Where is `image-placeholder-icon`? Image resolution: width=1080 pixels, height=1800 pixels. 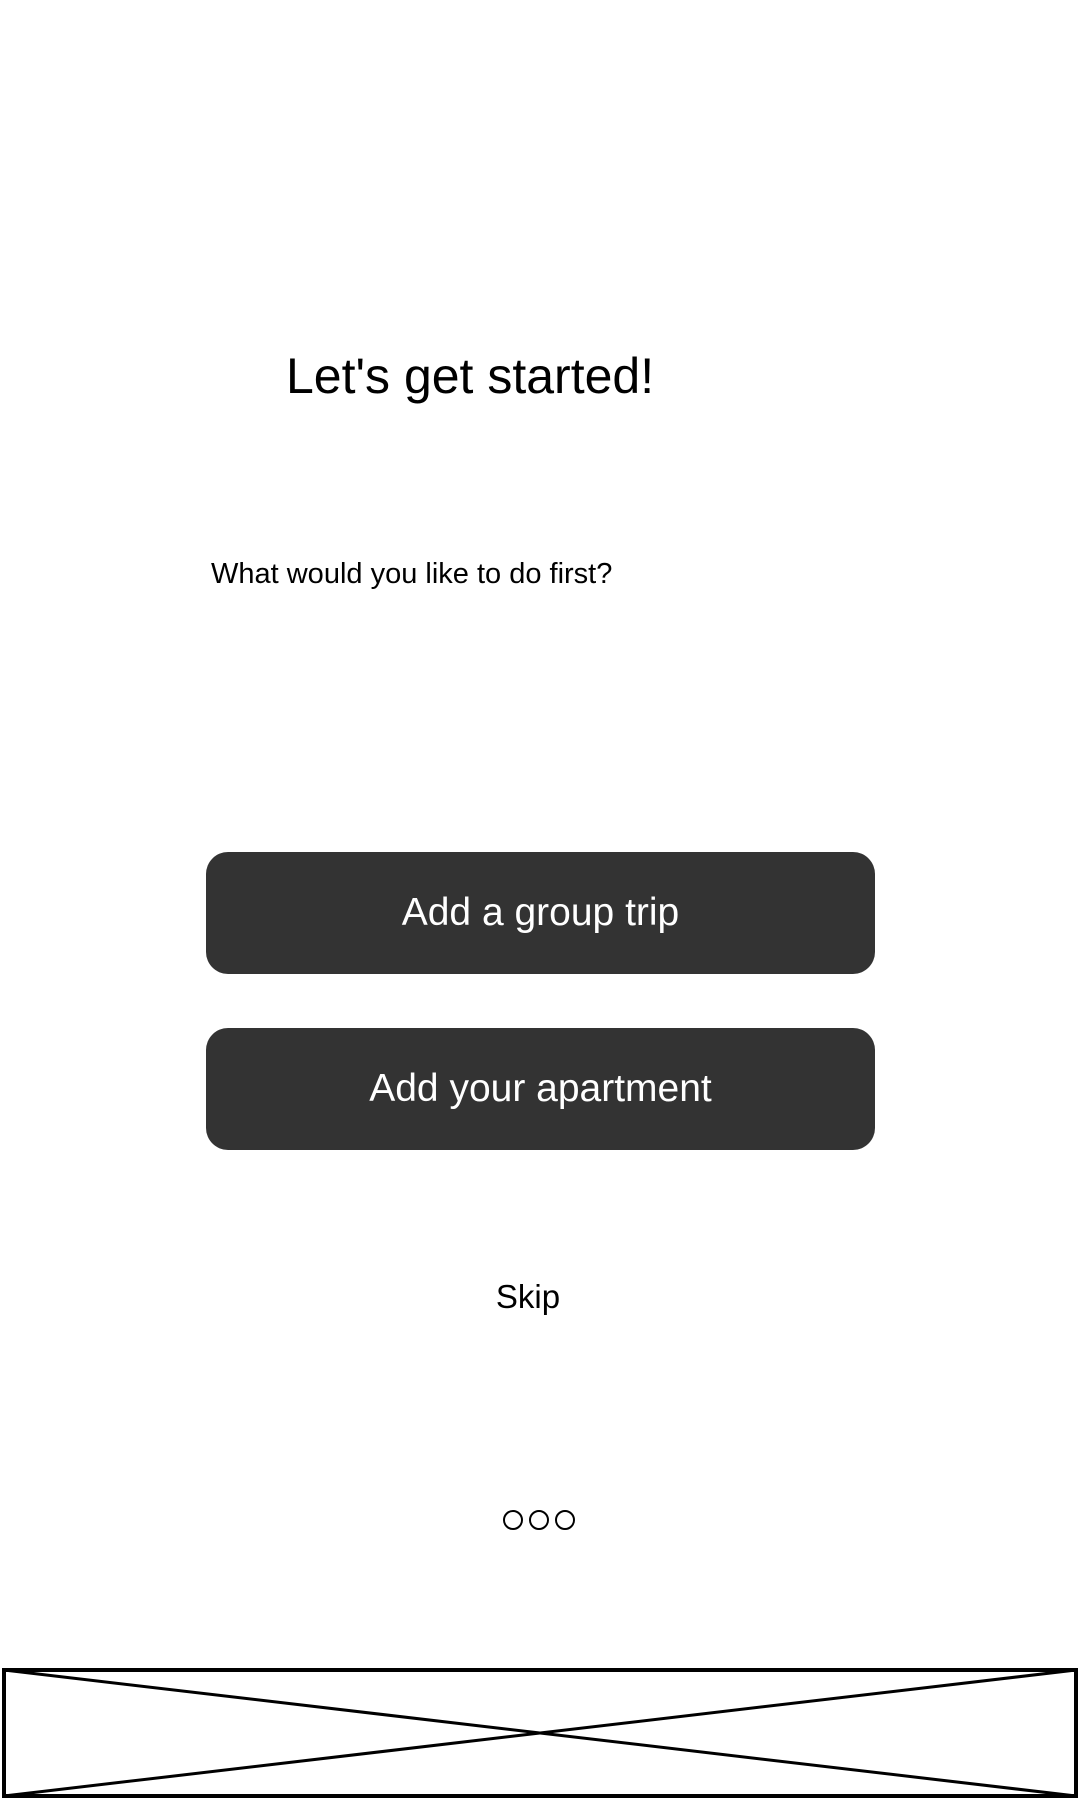
image-placeholder-icon is located at coordinates (540, 1733).